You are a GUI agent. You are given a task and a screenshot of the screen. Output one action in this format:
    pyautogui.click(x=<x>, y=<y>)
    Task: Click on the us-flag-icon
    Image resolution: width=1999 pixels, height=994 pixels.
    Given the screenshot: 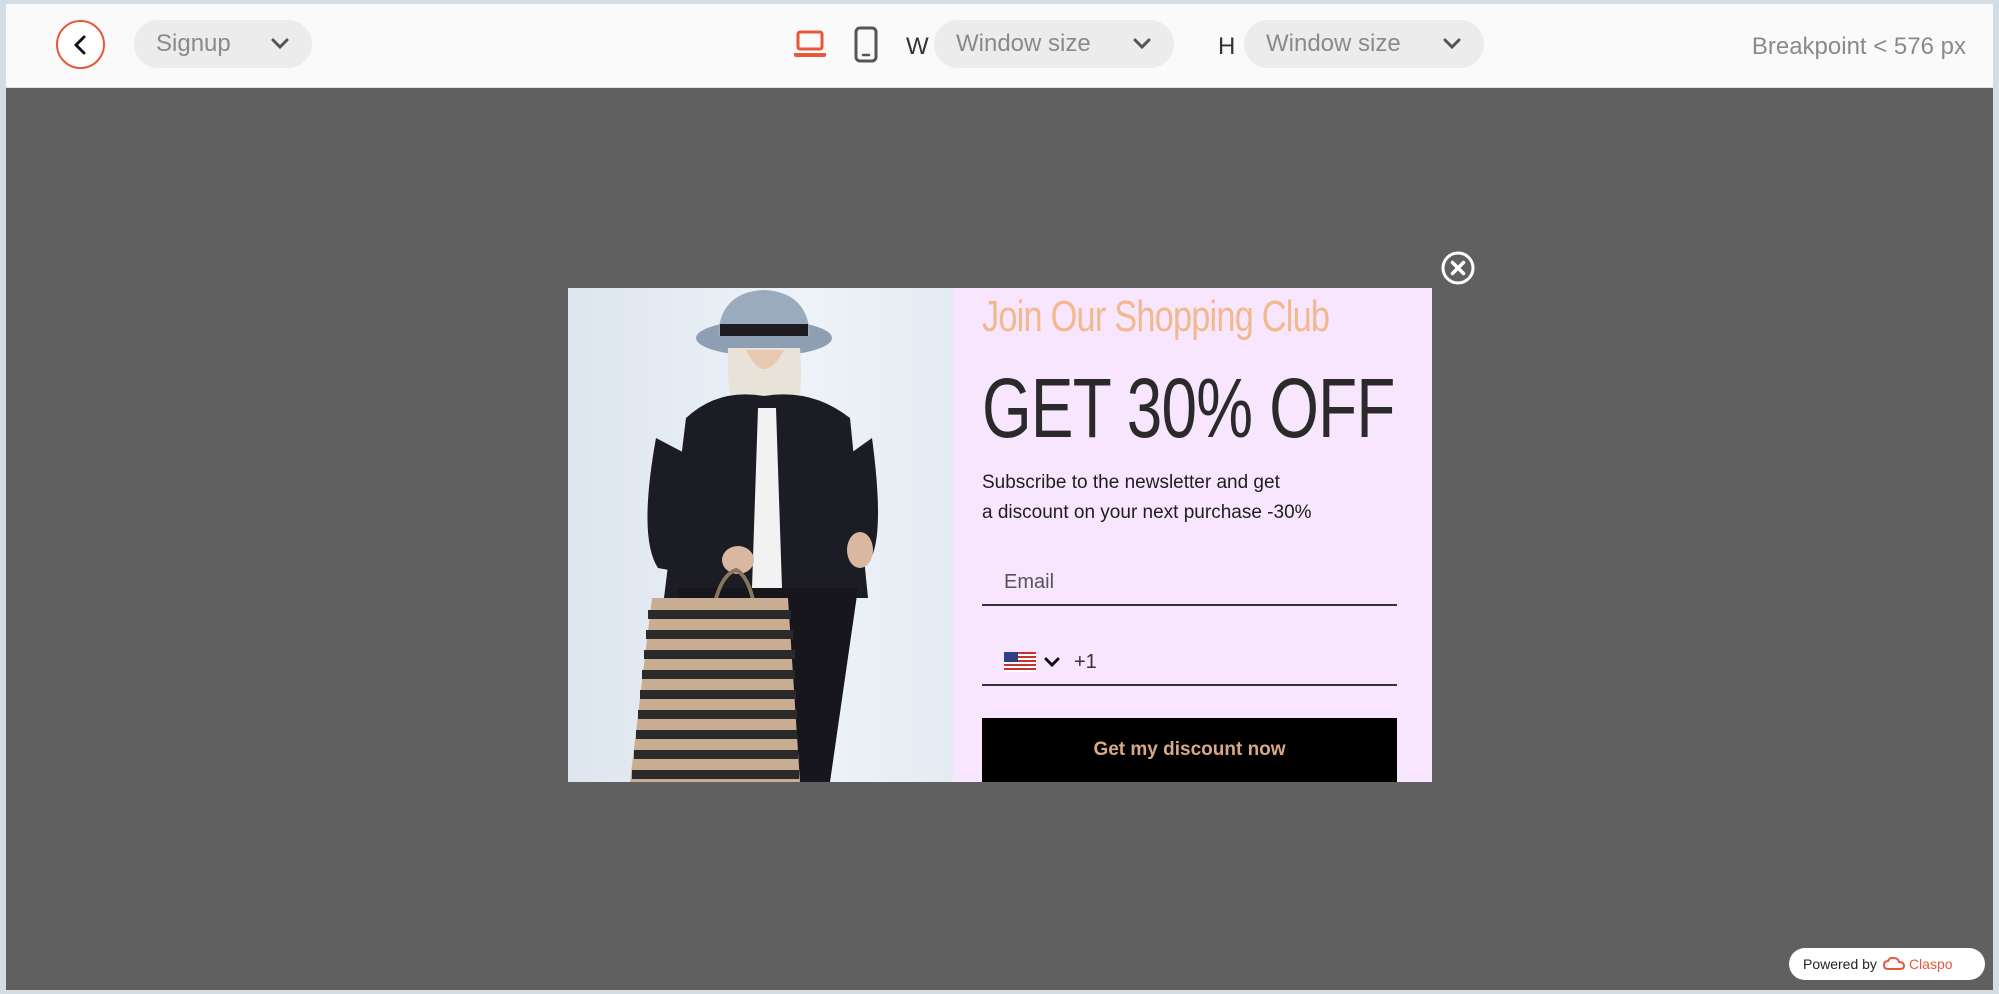 What is the action you would take?
    pyautogui.click(x=1020, y=662)
    